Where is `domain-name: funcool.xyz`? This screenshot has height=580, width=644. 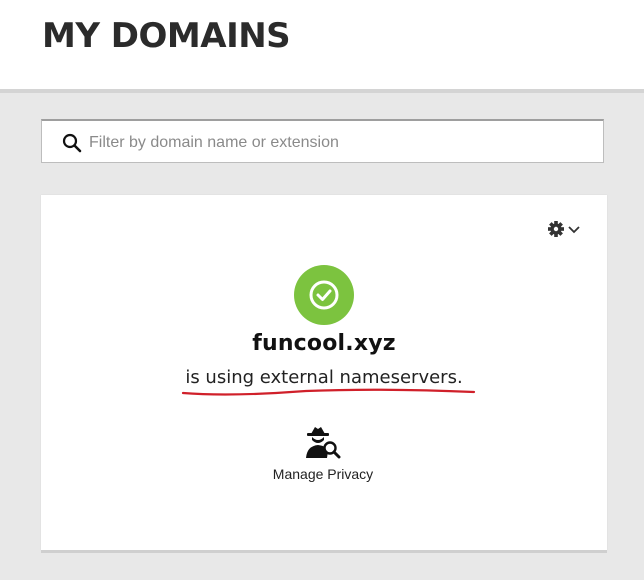 domain-name: funcool.xyz is located at coordinates (324, 343).